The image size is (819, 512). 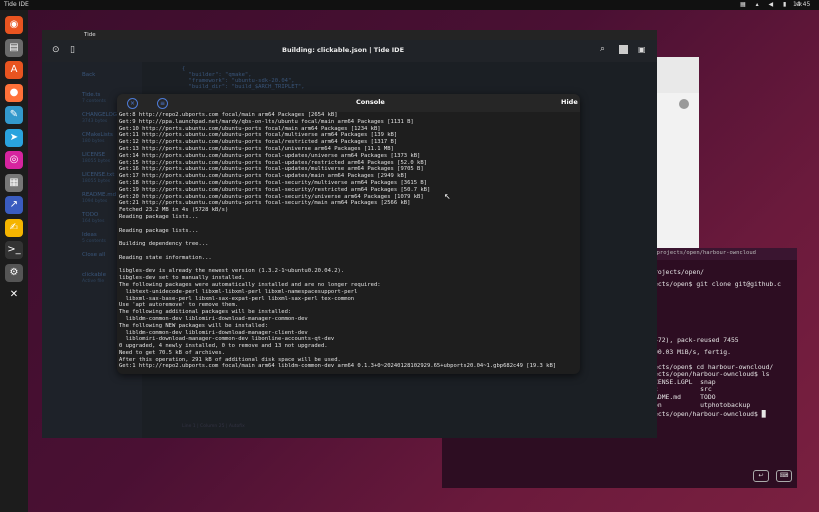 I want to click on top-panel: Tide IDE ▦ ▴ ◀ ▮ ⏻ 14:45, so click(x=409, y=5).